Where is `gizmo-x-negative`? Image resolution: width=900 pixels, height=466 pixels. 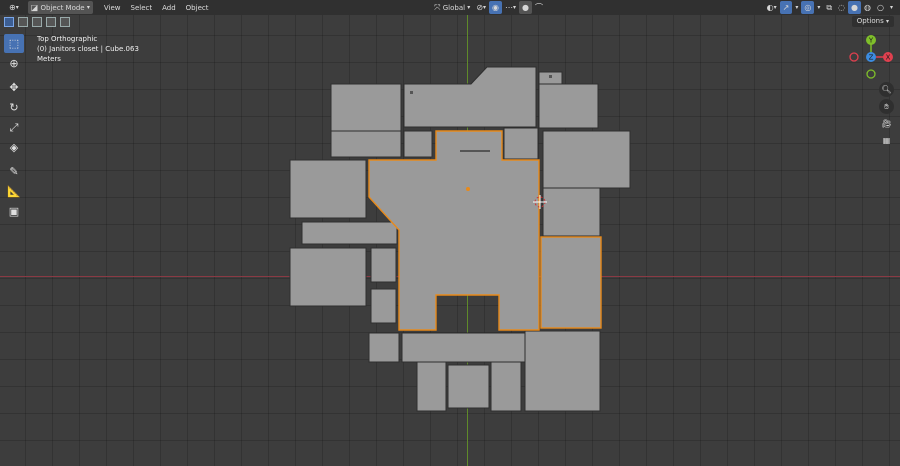 gizmo-x-negative is located at coordinates (854, 57).